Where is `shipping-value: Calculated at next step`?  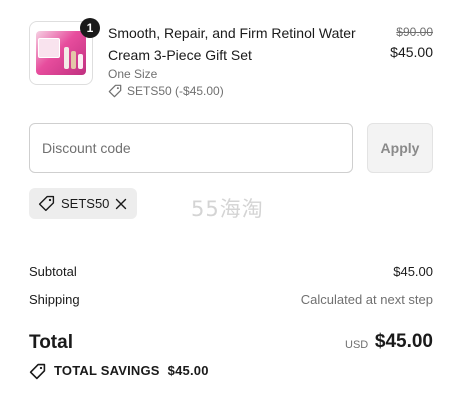
shipping-value: Calculated at next step is located at coordinates (366, 299).